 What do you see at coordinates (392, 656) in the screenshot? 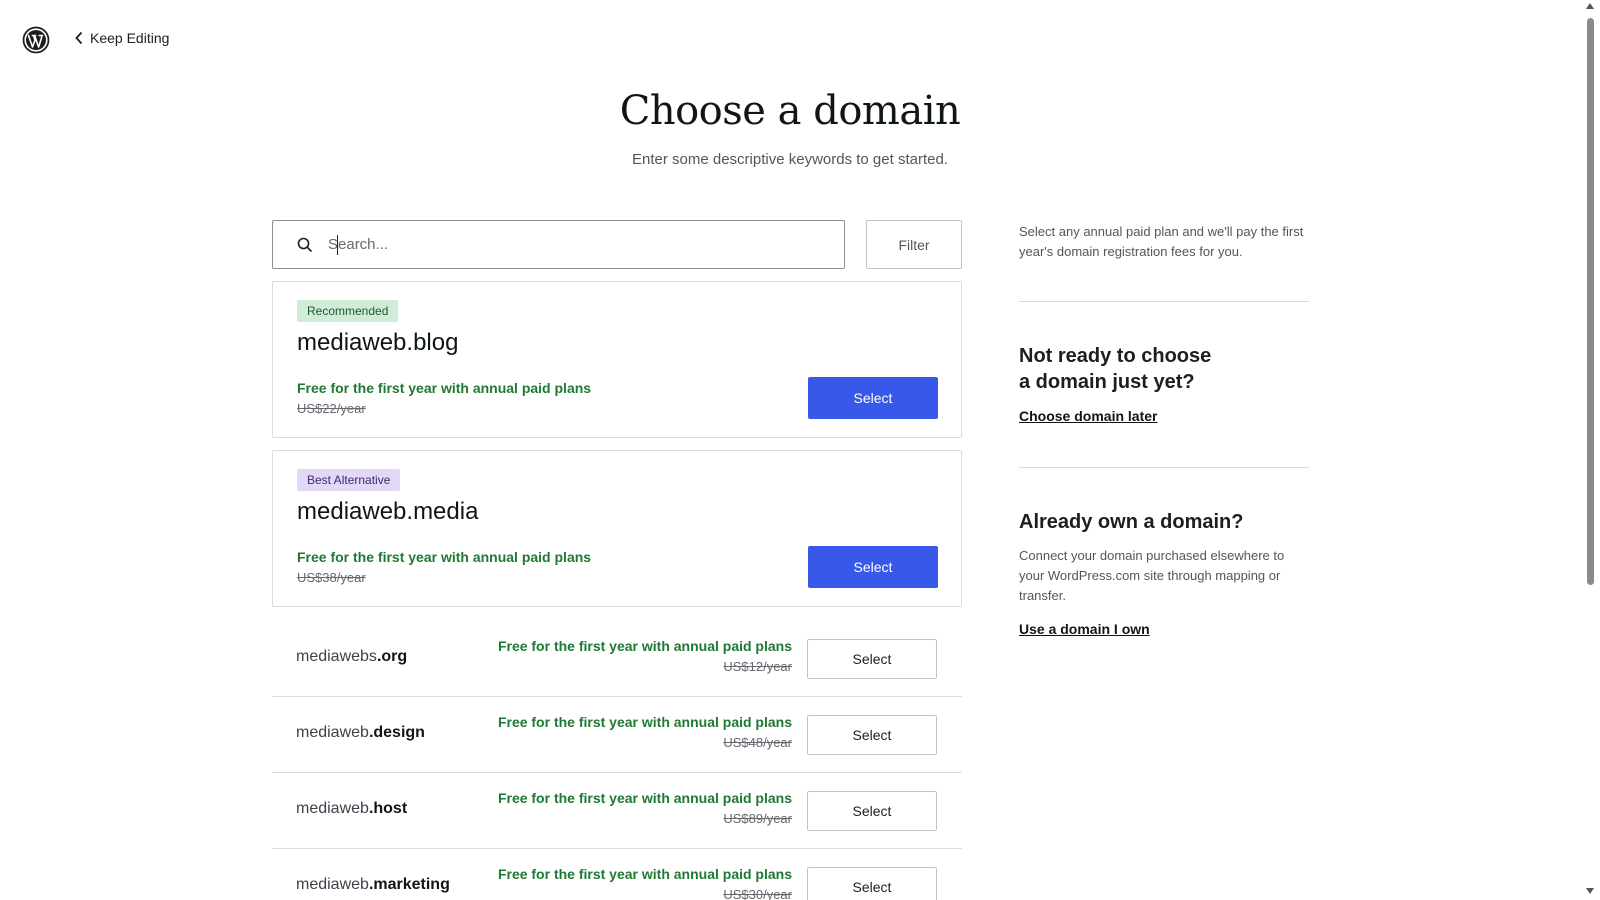
I see `domain-tld: .org` at bounding box center [392, 656].